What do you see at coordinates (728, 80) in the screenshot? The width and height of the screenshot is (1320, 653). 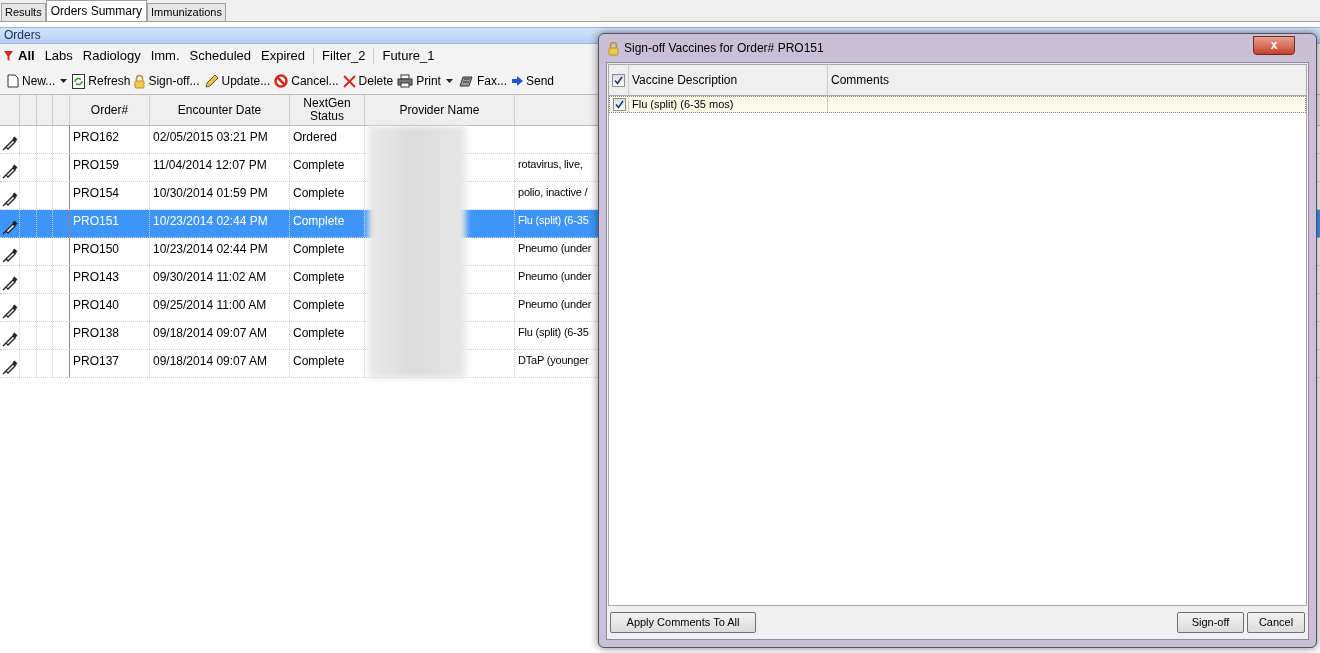 I see `column-header: Vaccine Description` at bounding box center [728, 80].